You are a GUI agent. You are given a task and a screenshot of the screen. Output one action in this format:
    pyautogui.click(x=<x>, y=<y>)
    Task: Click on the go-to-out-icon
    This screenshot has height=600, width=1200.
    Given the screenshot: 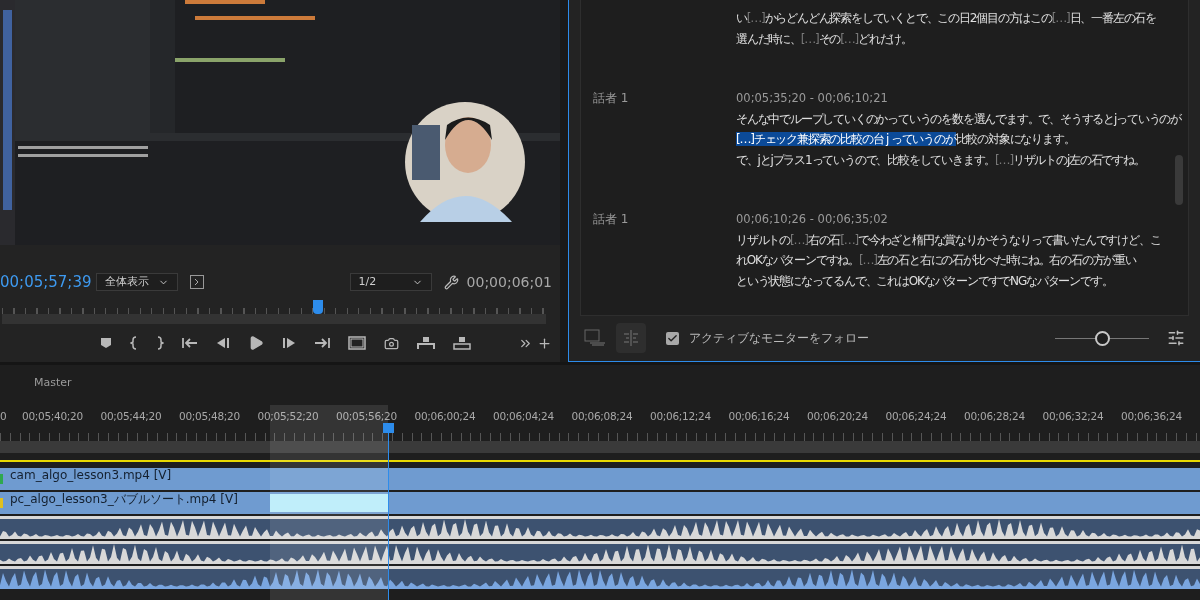 What is the action you would take?
    pyautogui.click(x=322, y=343)
    